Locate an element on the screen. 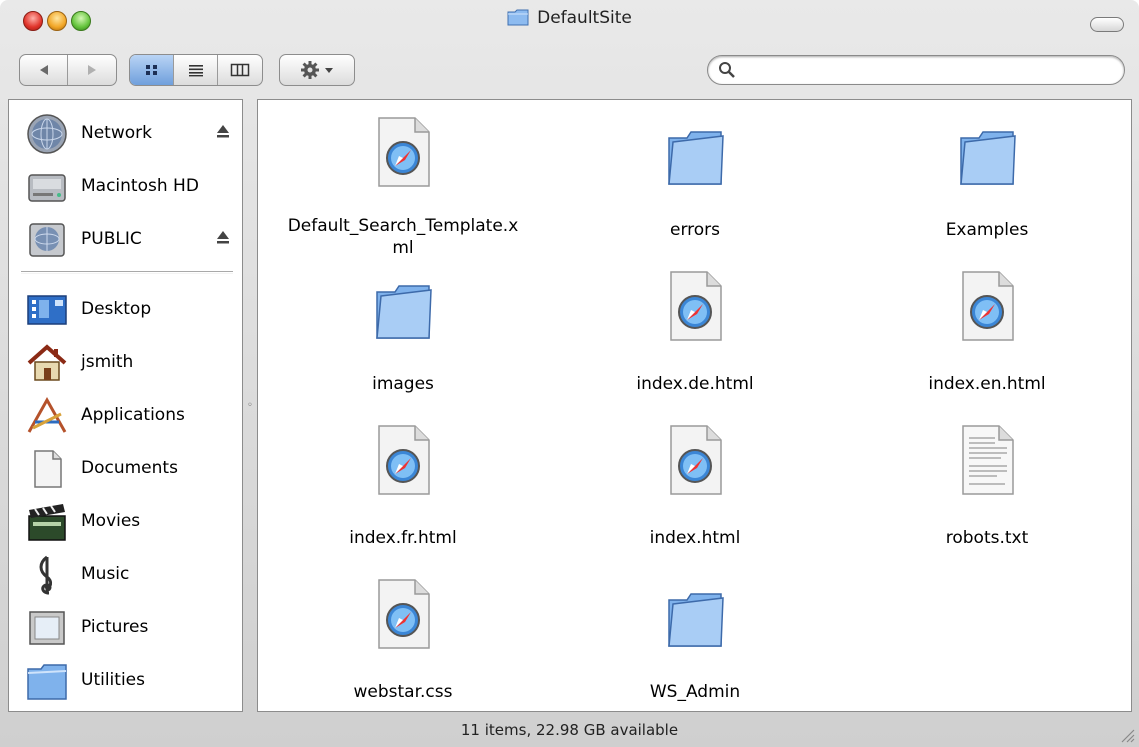 The height and width of the screenshot is (747, 1139). sidebar-item-label: Macintosh HD is located at coordinates (140, 186).